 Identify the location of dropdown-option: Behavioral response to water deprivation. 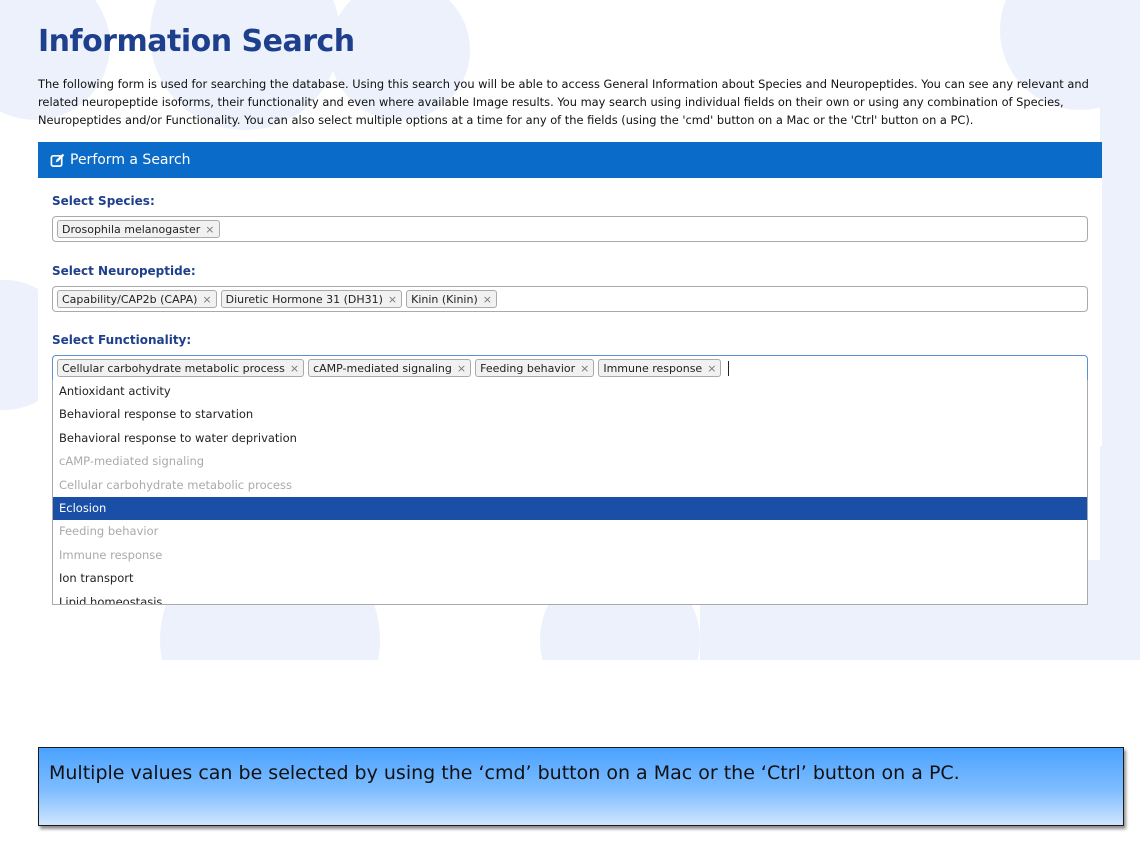
(570, 438).